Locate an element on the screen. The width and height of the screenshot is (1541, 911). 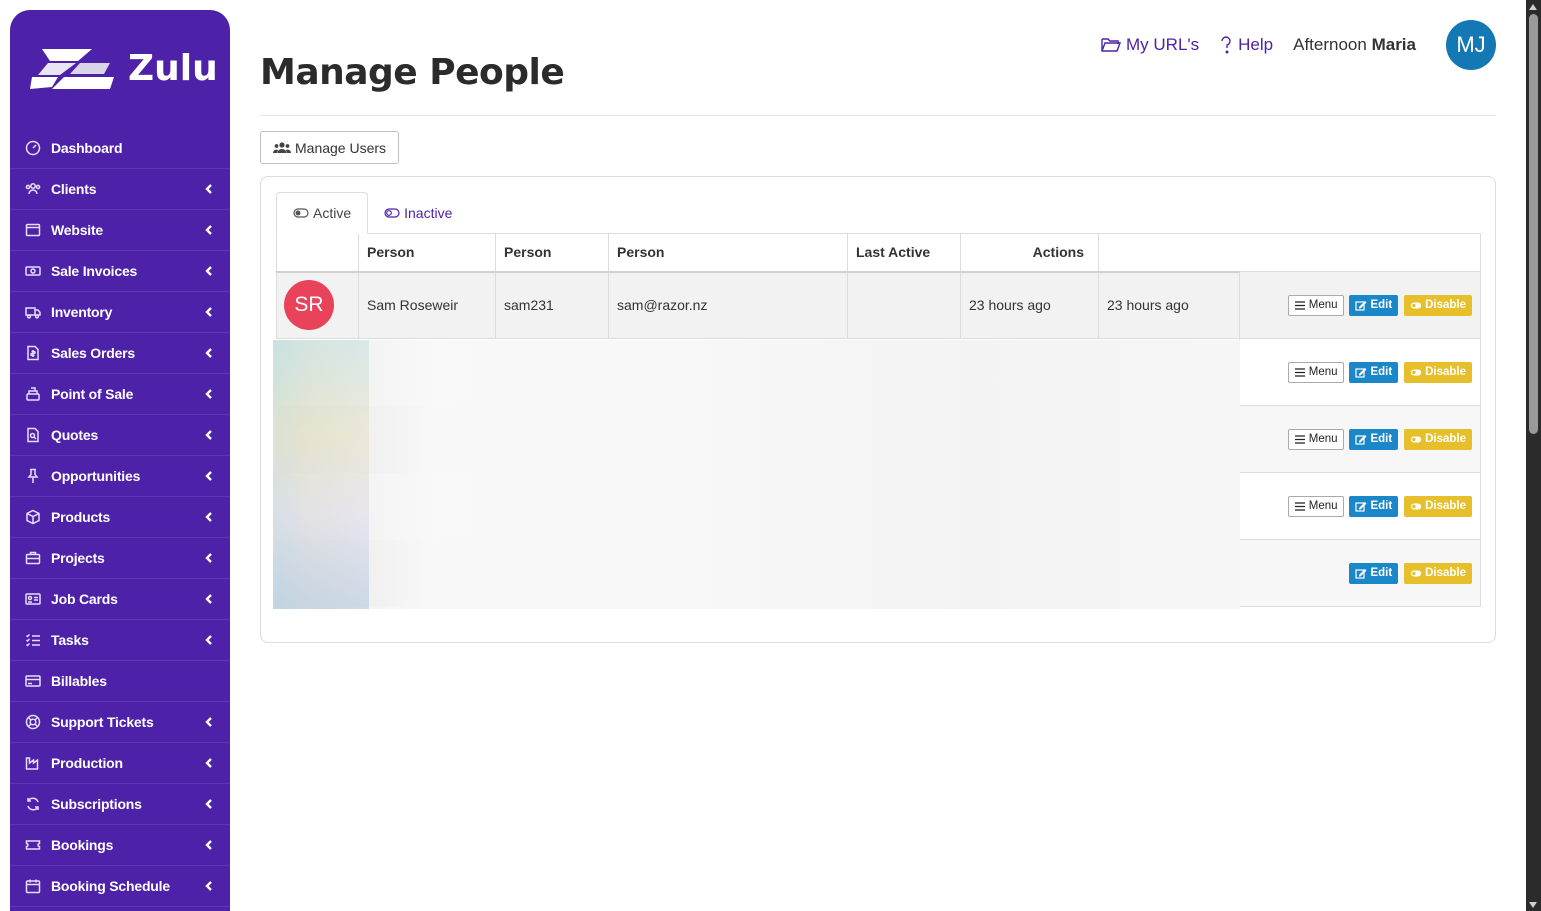
help-link: Help is located at coordinates (1246, 45).